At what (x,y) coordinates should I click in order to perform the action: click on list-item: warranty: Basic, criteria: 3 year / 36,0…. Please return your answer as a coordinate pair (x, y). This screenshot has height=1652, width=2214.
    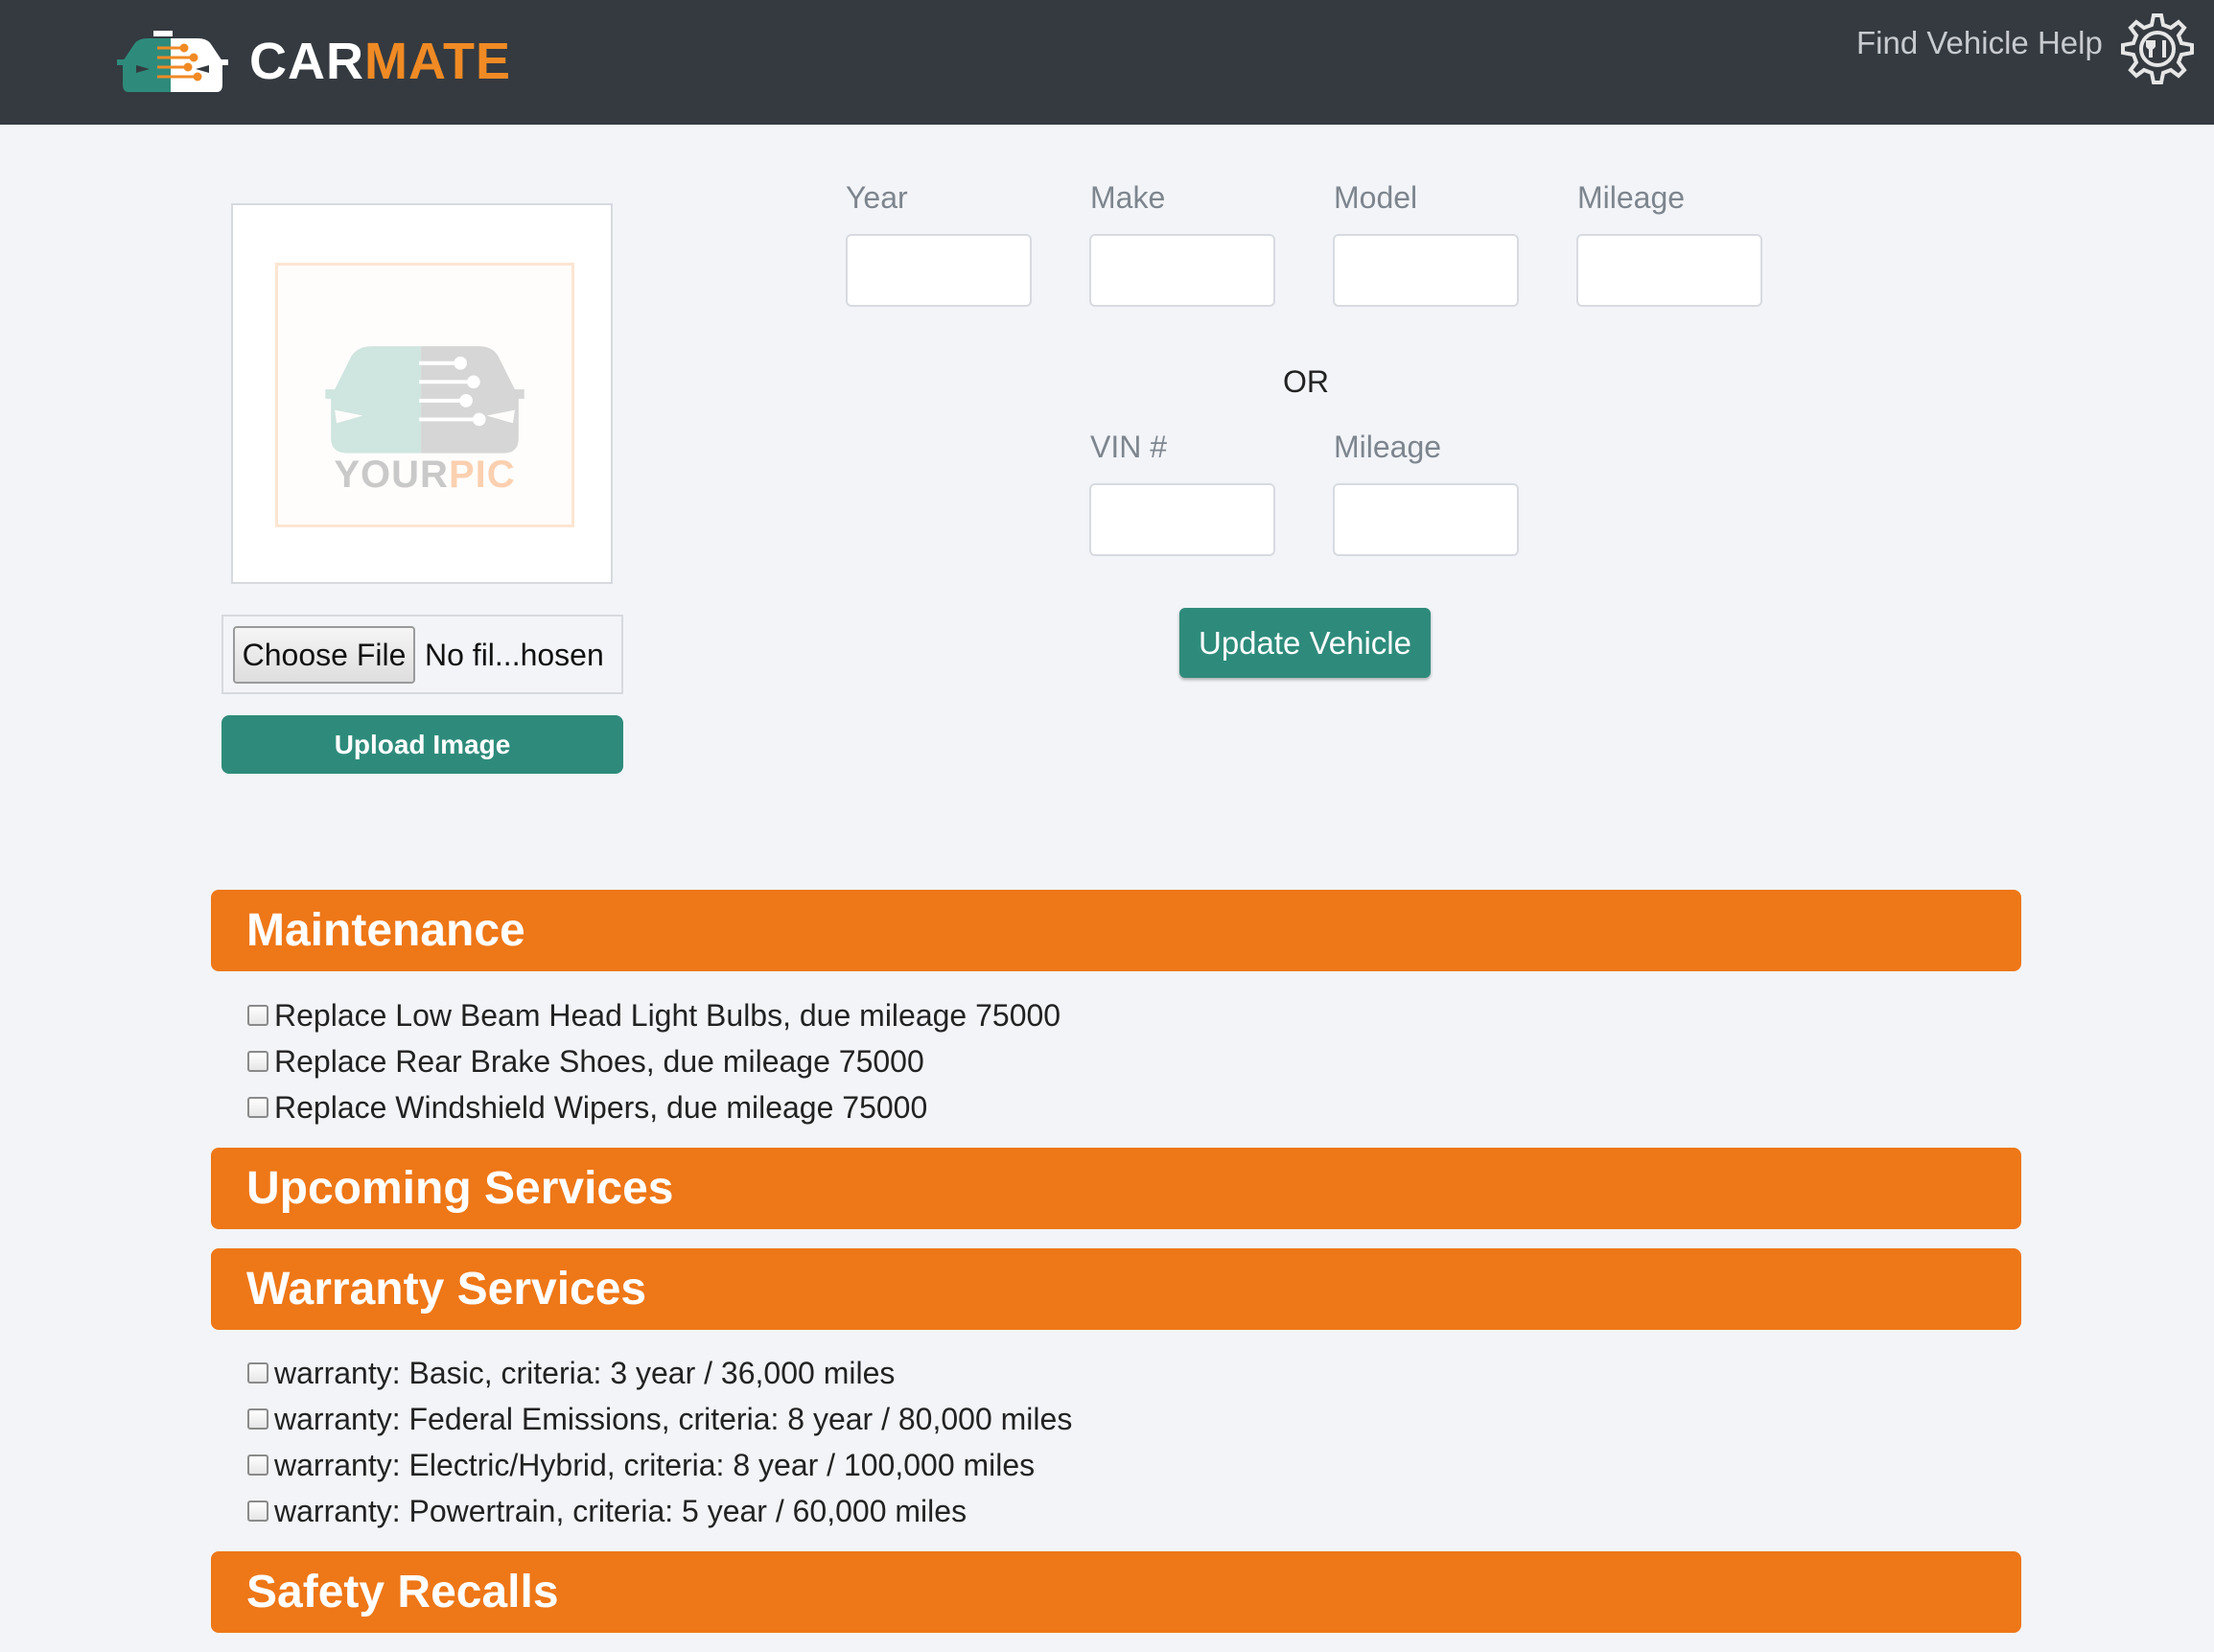
    Looking at the image, I should click on (571, 1373).